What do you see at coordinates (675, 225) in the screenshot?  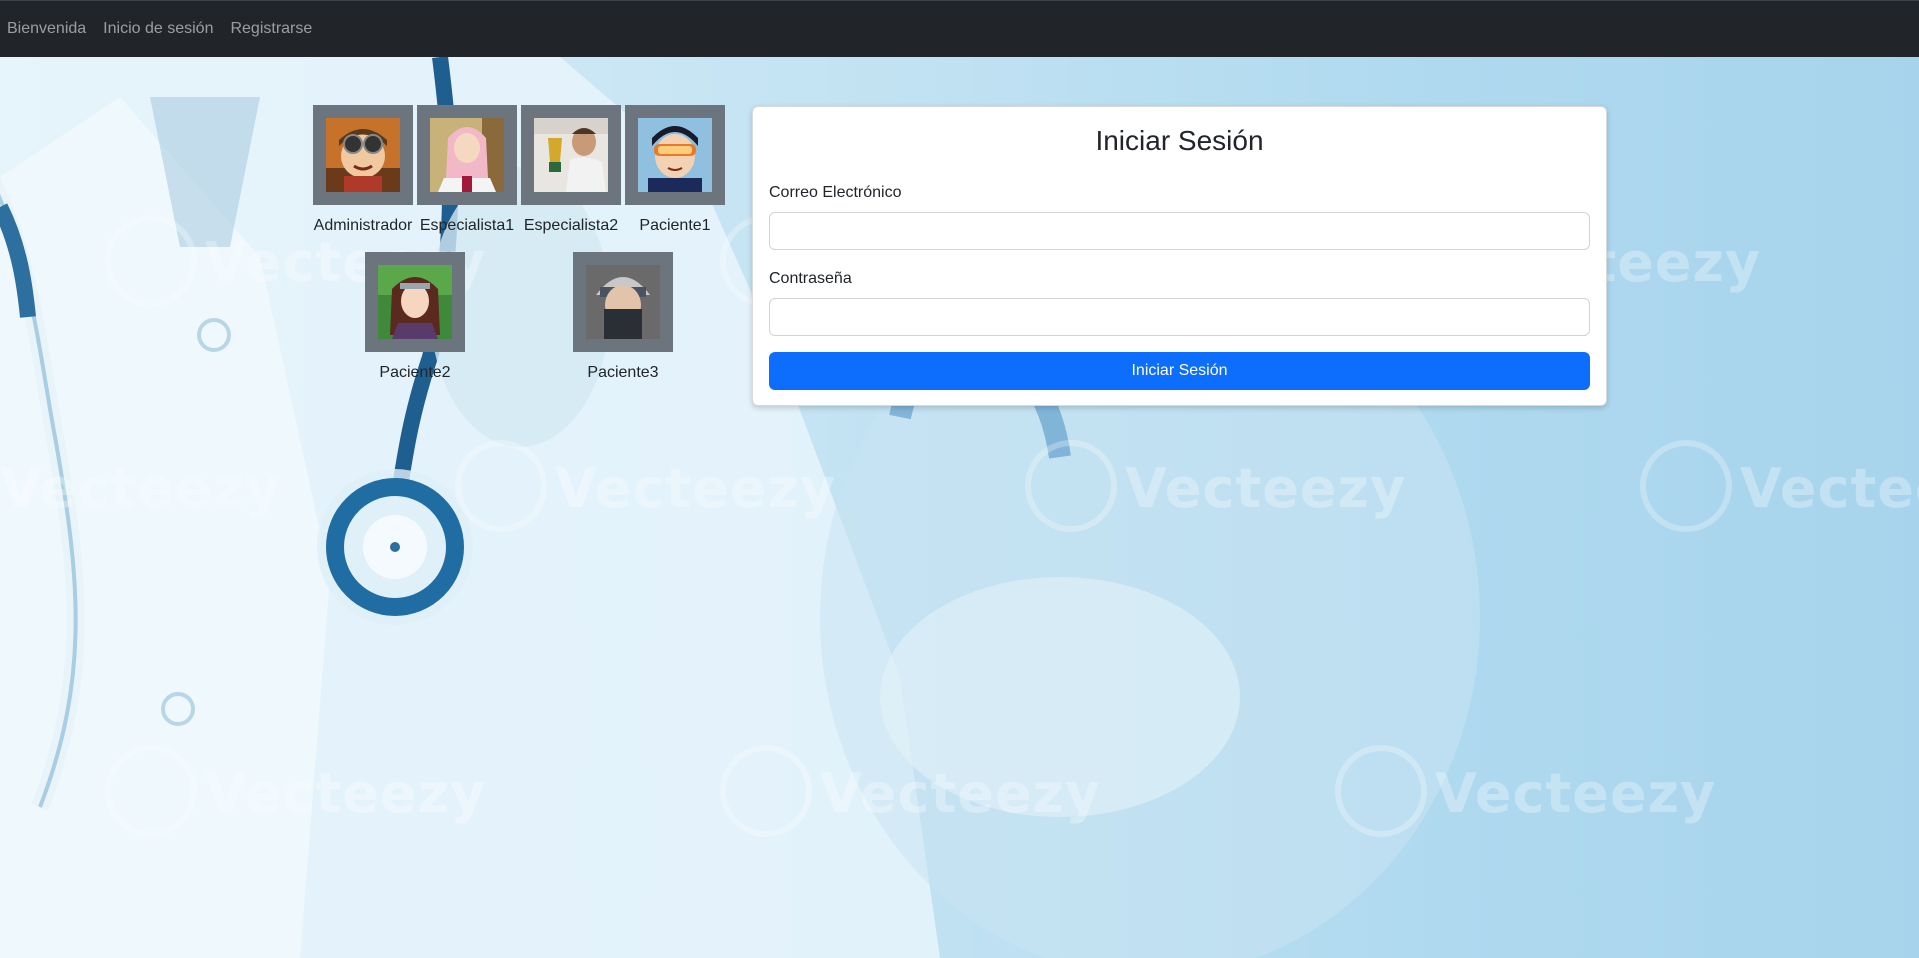 I see `quick-user-label: Paciente1` at bounding box center [675, 225].